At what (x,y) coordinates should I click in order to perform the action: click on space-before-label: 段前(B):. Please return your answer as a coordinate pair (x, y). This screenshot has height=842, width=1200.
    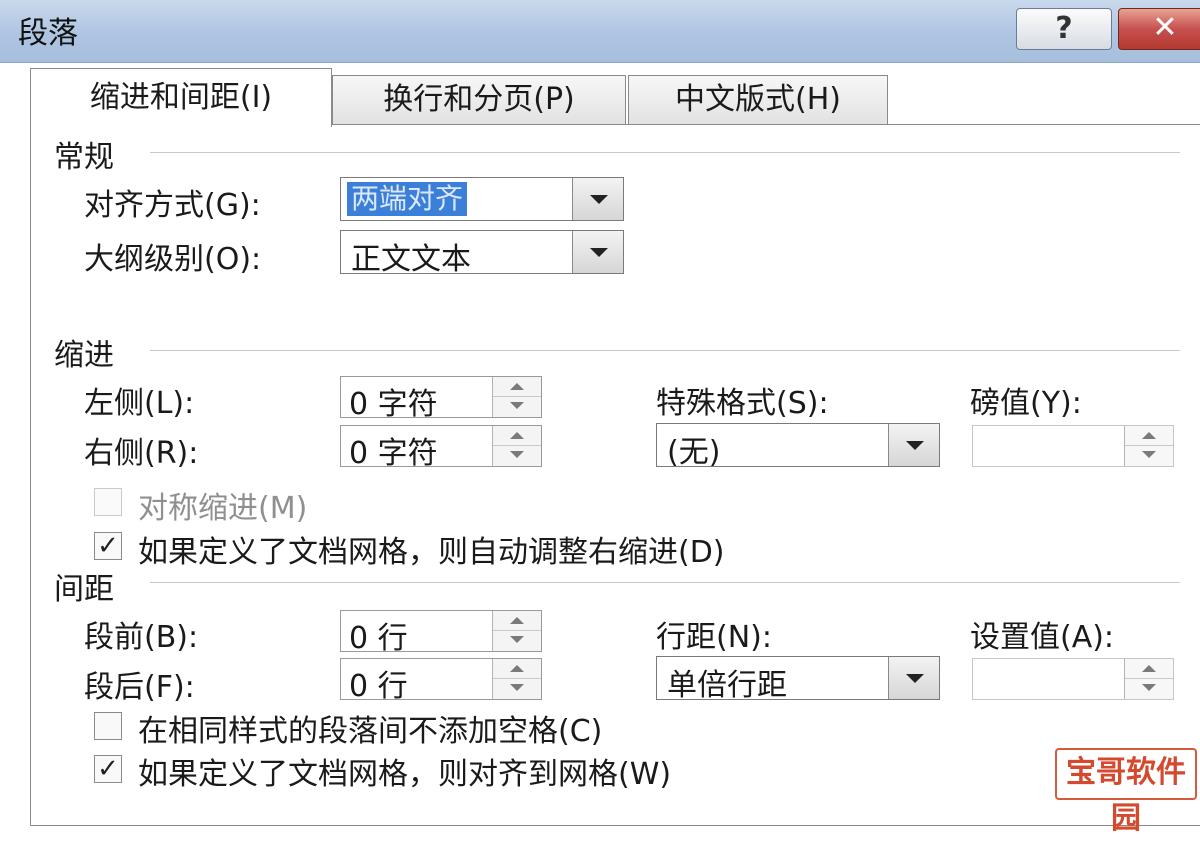
    Looking at the image, I should click on (141, 637).